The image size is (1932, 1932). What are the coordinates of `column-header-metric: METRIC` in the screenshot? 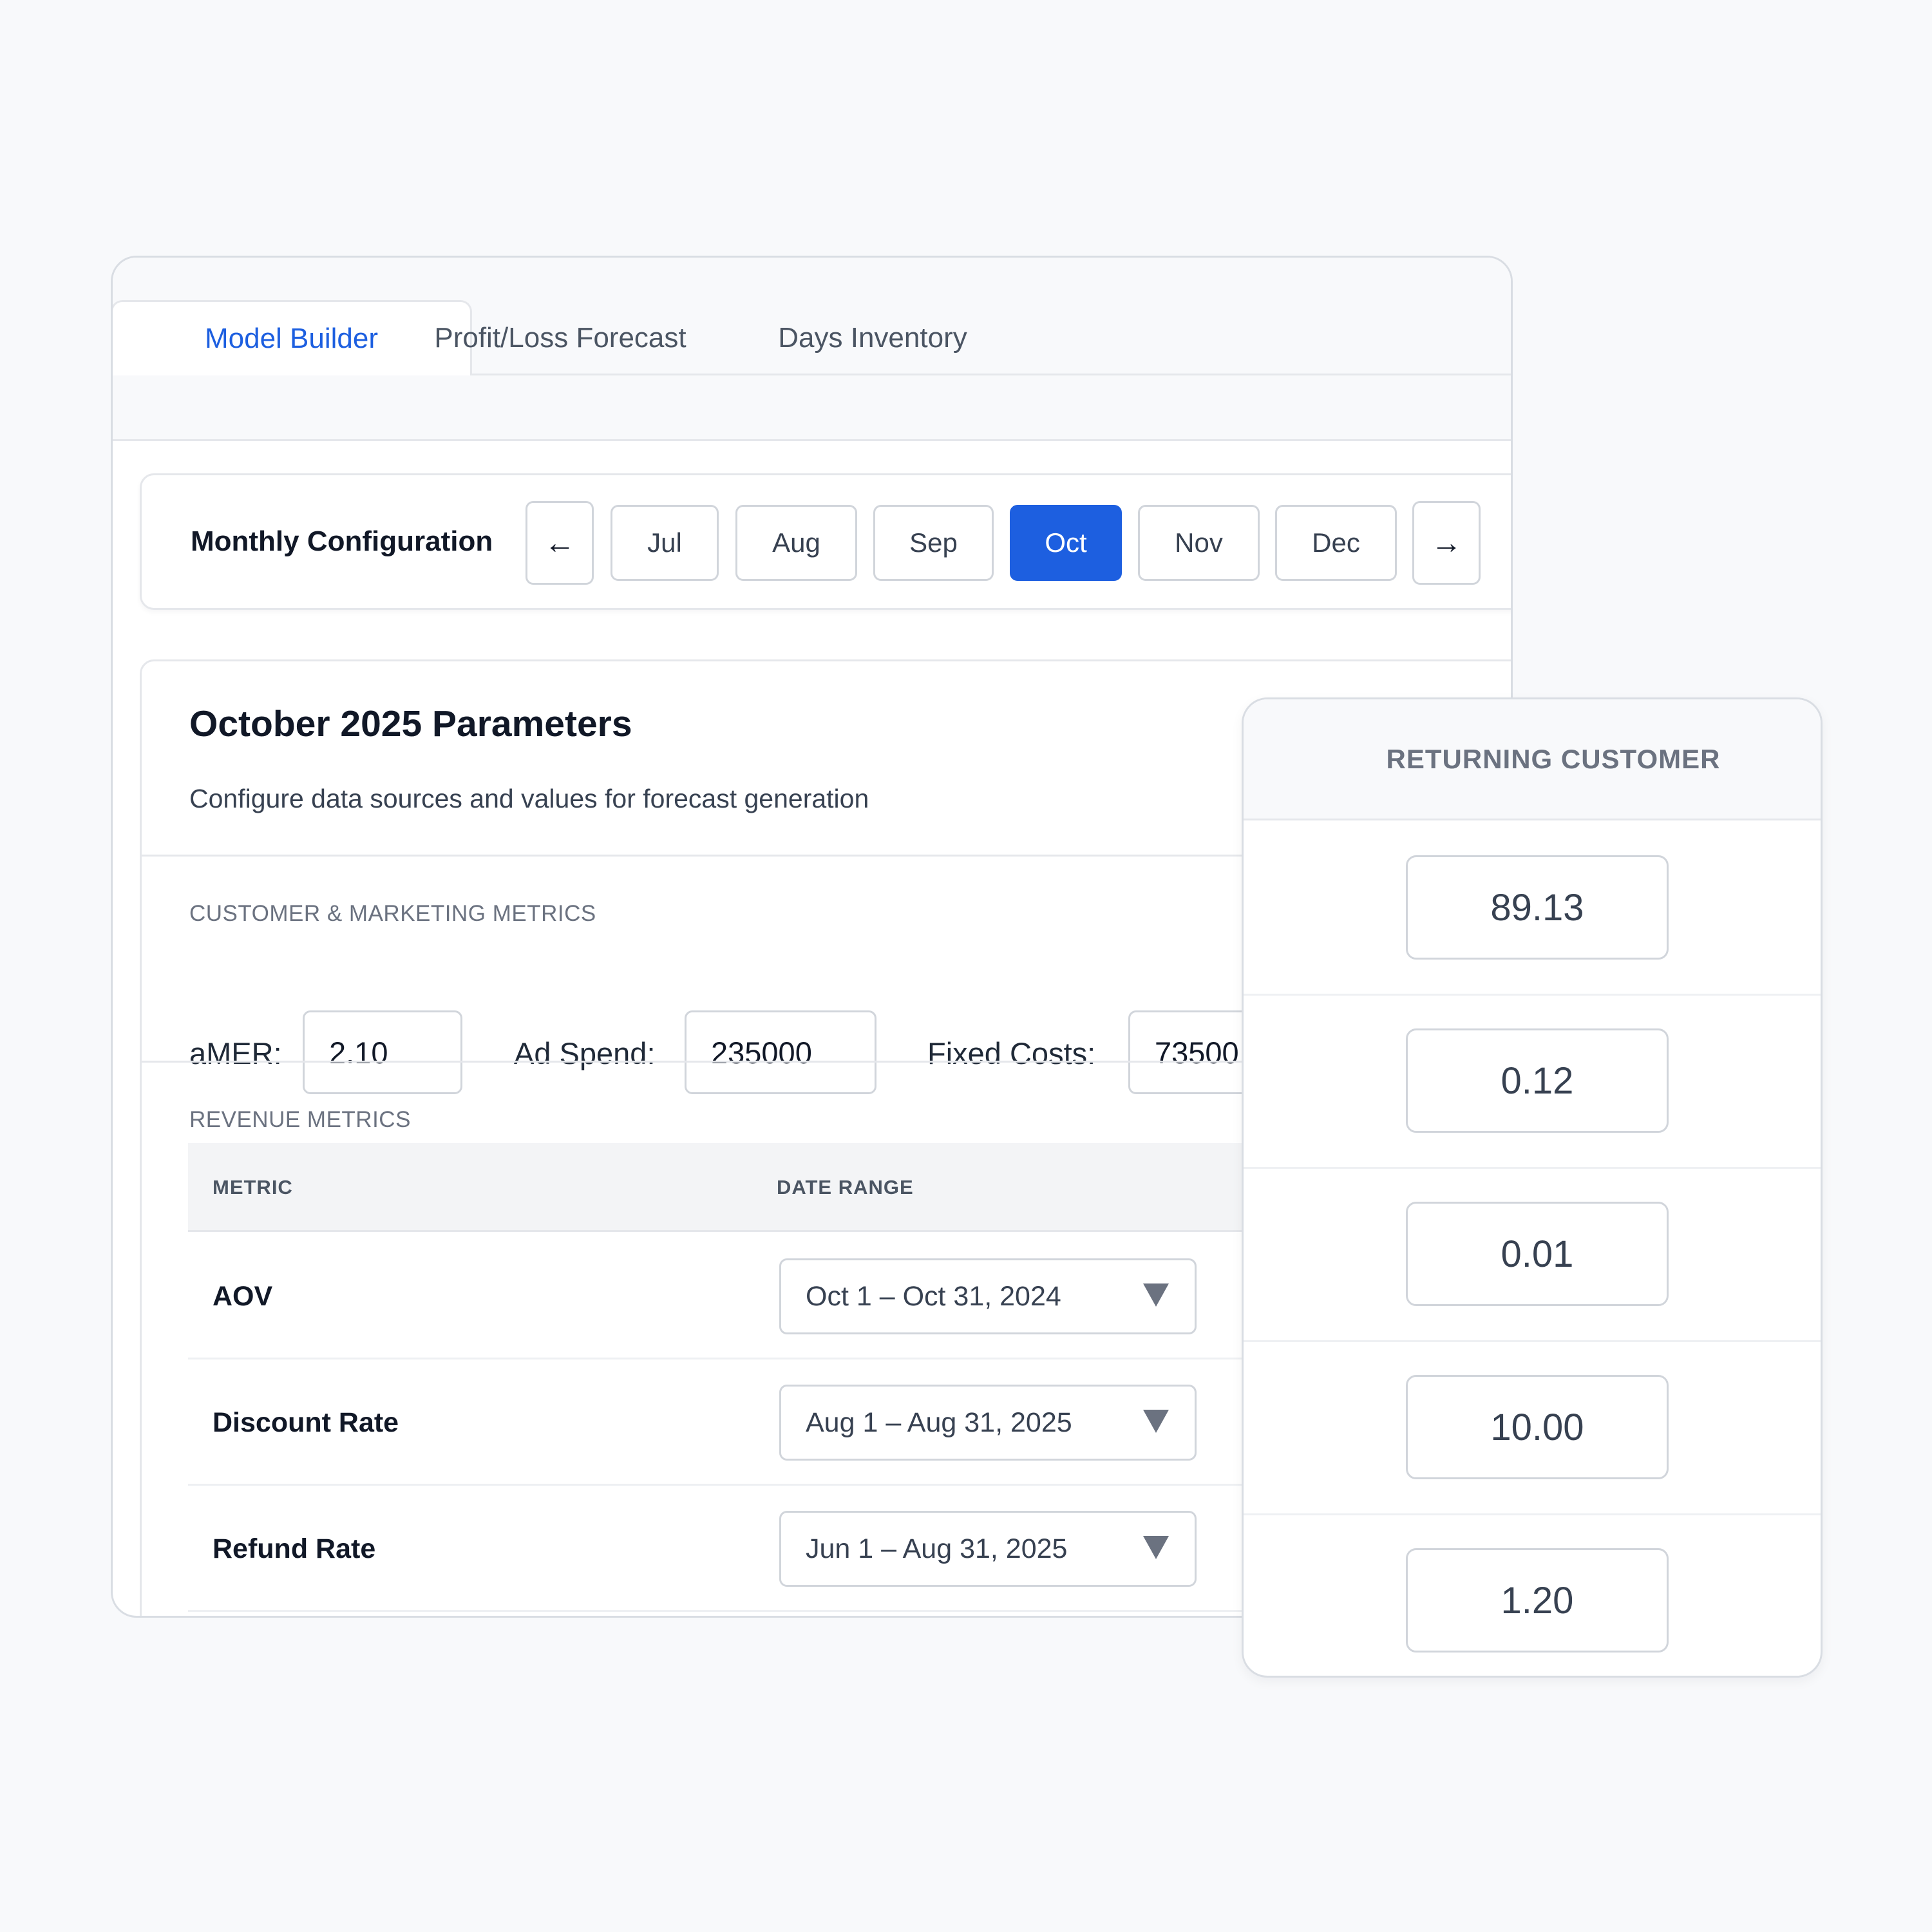 It's located at (253, 1187).